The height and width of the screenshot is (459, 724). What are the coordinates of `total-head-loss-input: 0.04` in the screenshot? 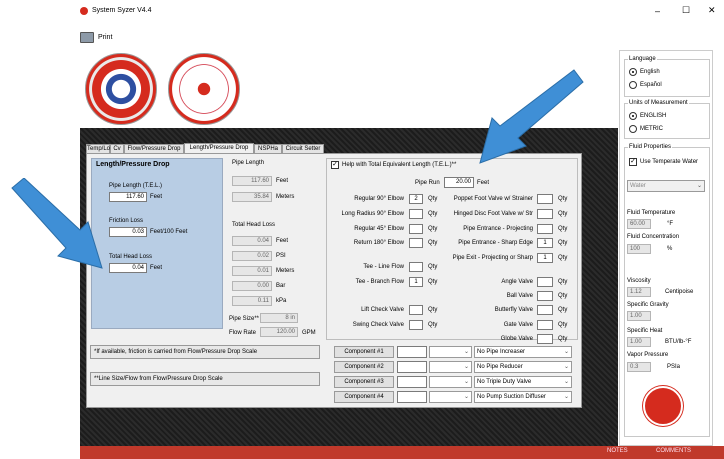 It's located at (128, 268).